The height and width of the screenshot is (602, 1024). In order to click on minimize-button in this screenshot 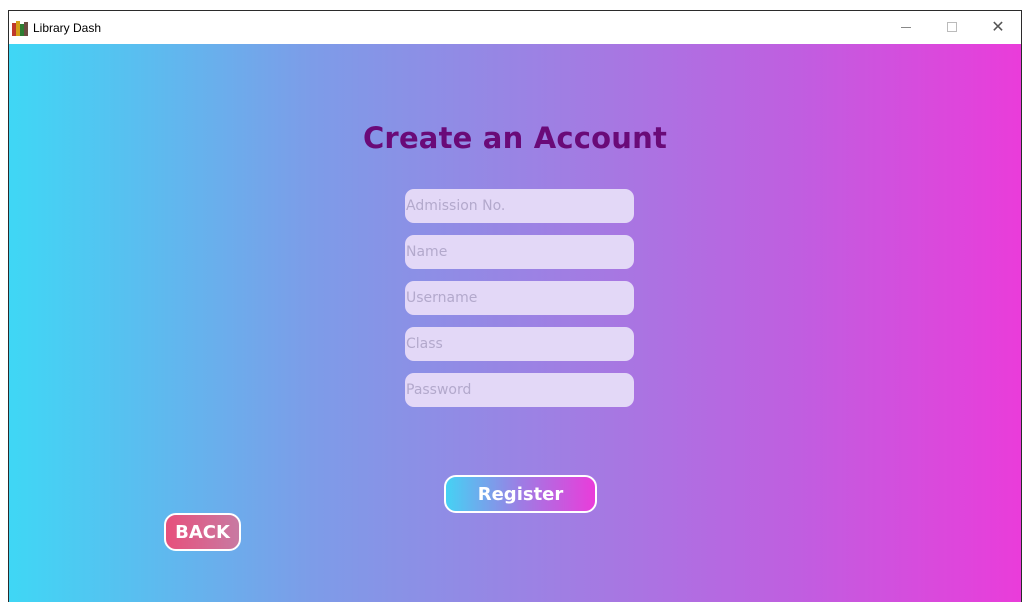, I will do `click(906, 27)`.